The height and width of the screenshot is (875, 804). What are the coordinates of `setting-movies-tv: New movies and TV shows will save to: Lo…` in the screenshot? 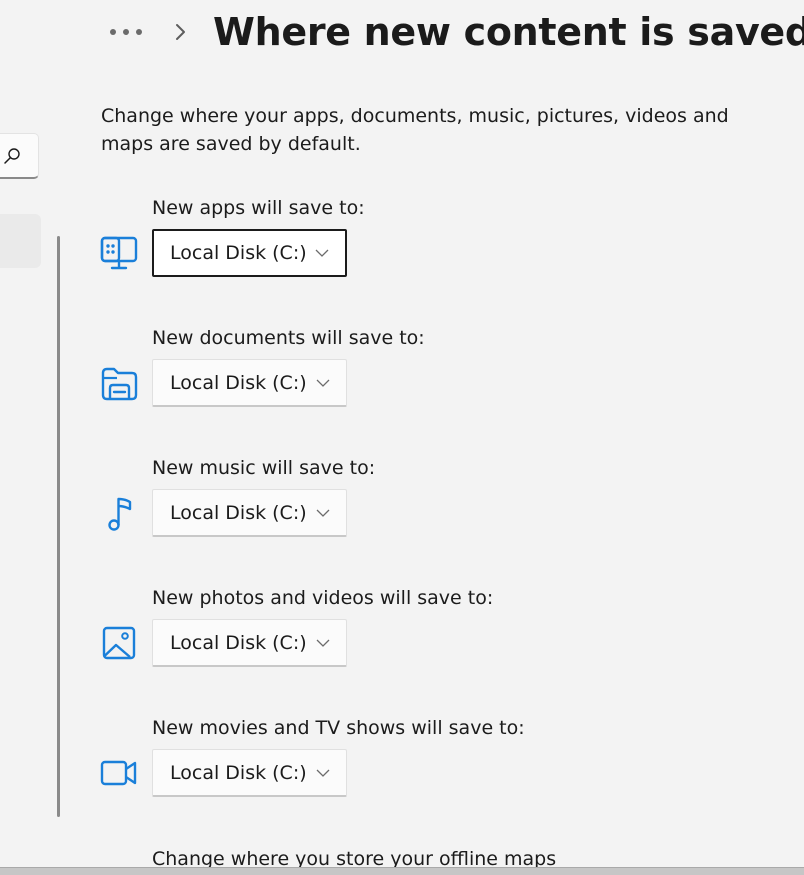 It's located at (402, 769).